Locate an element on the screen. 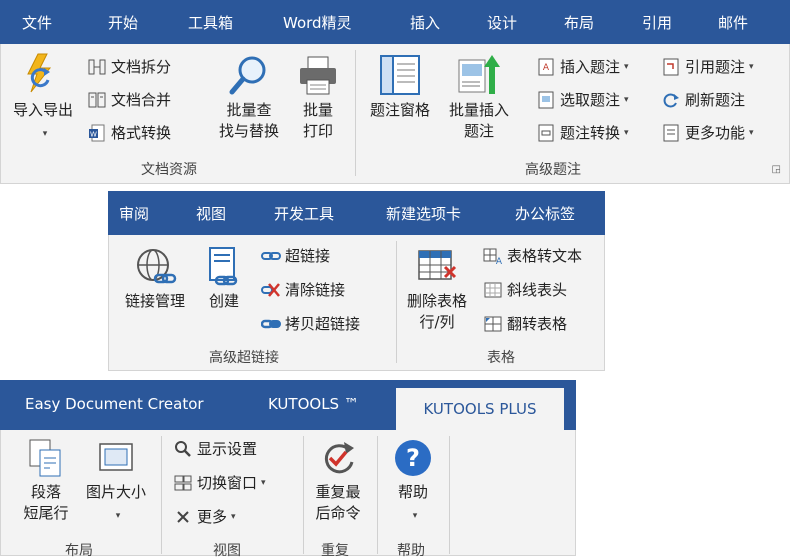 This screenshot has height=560, width=790. diagonal-header-button: 斜线表头 is located at coordinates (525, 289).